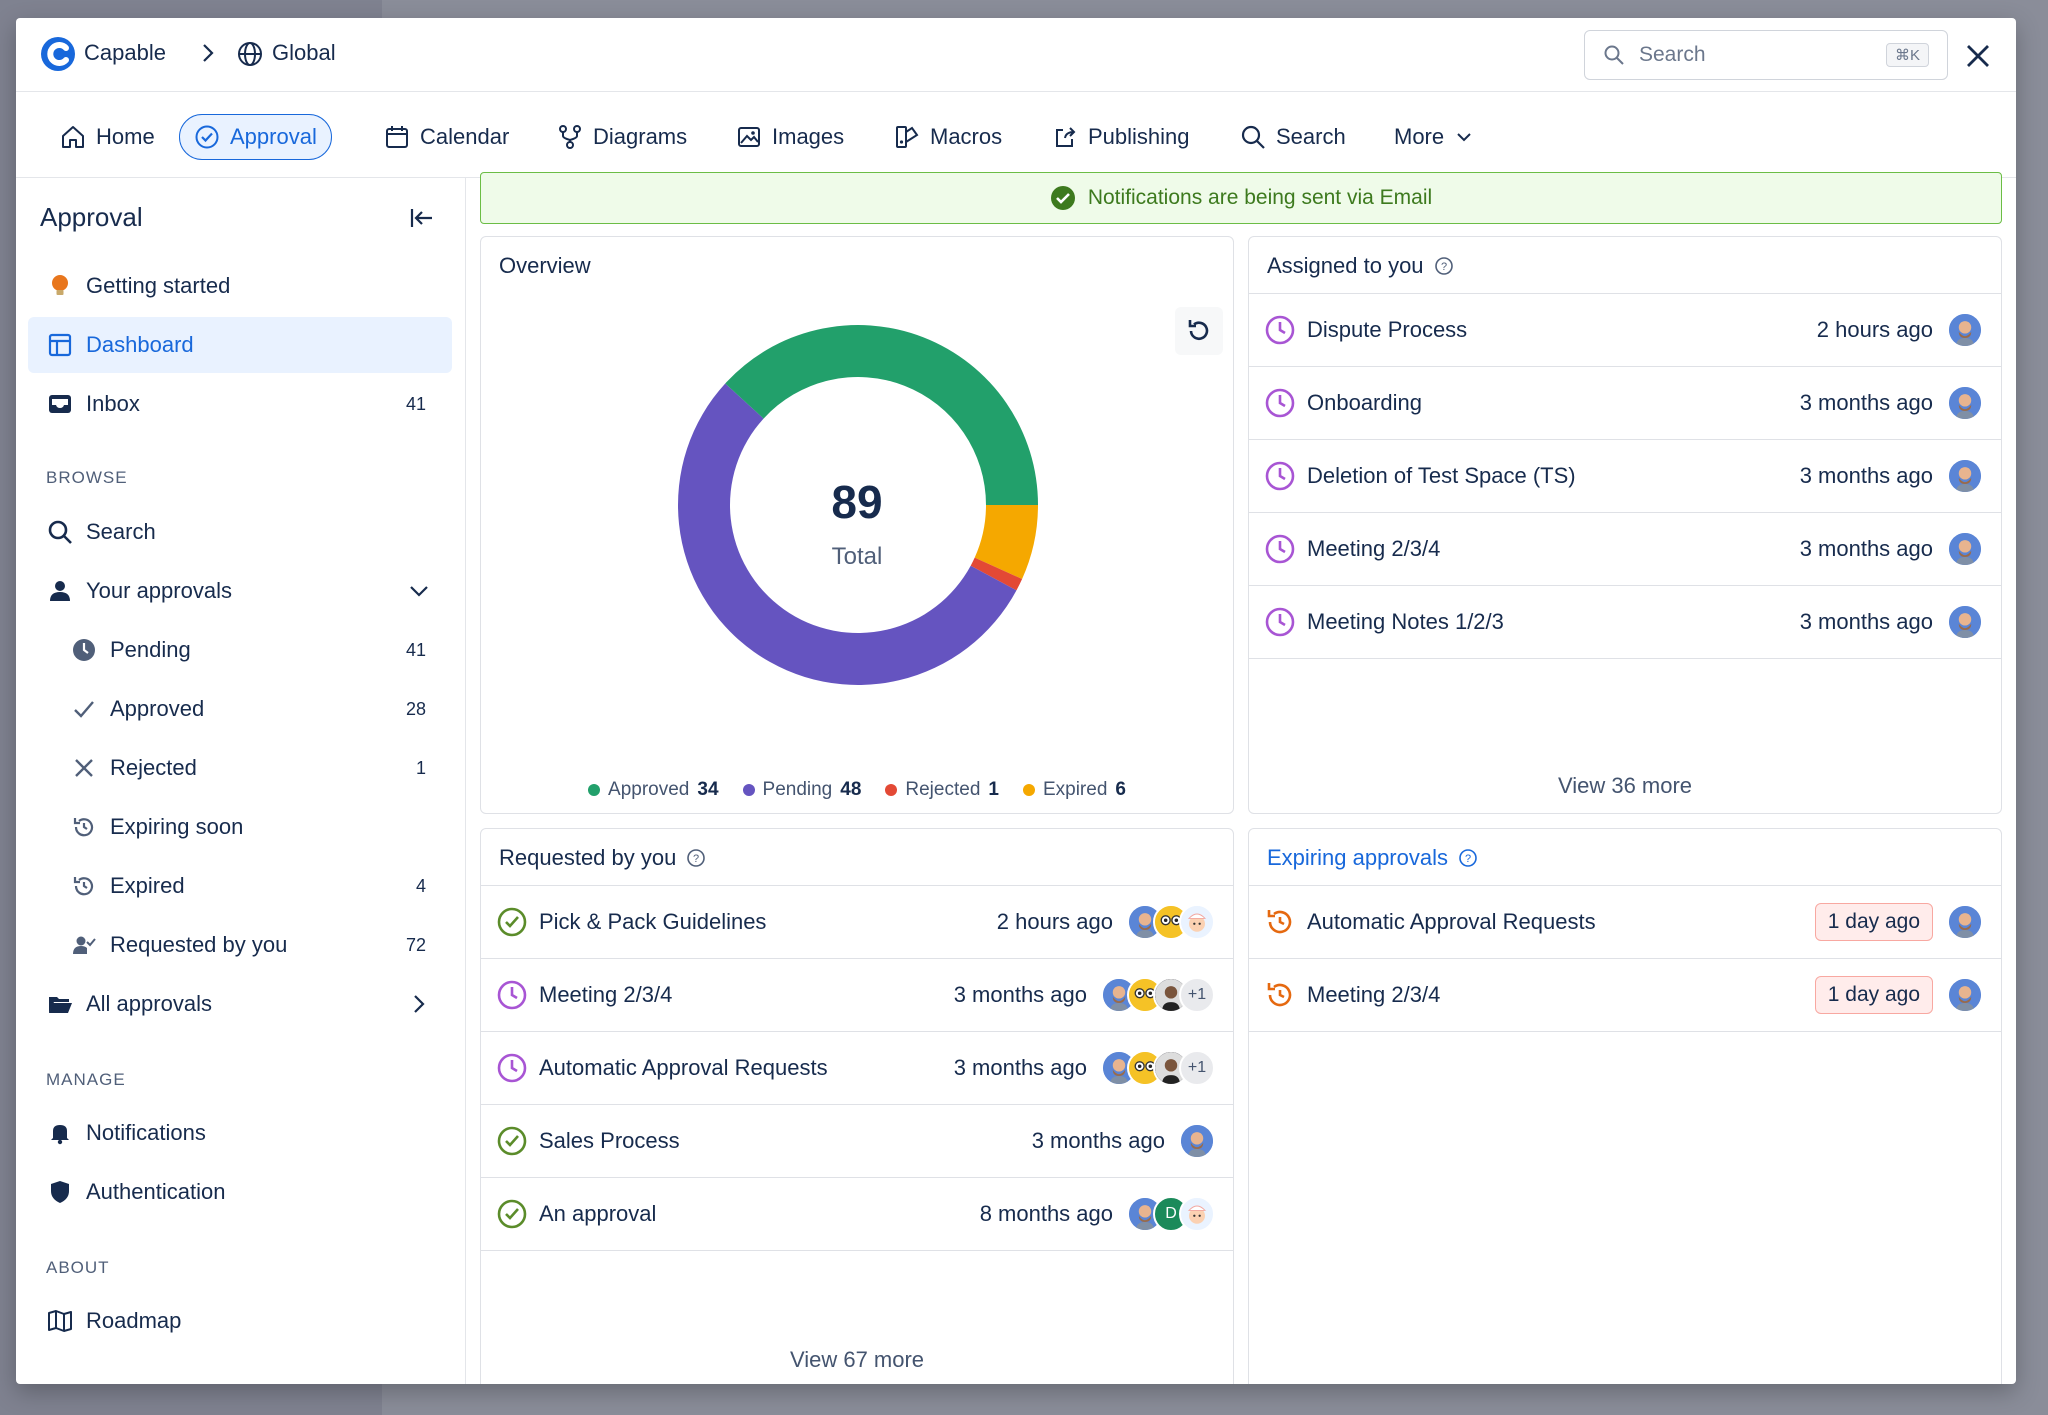 The image size is (2048, 1415). What do you see at coordinates (107, 137) in the screenshot?
I see `nav-home: Home` at bounding box center [107, 137].